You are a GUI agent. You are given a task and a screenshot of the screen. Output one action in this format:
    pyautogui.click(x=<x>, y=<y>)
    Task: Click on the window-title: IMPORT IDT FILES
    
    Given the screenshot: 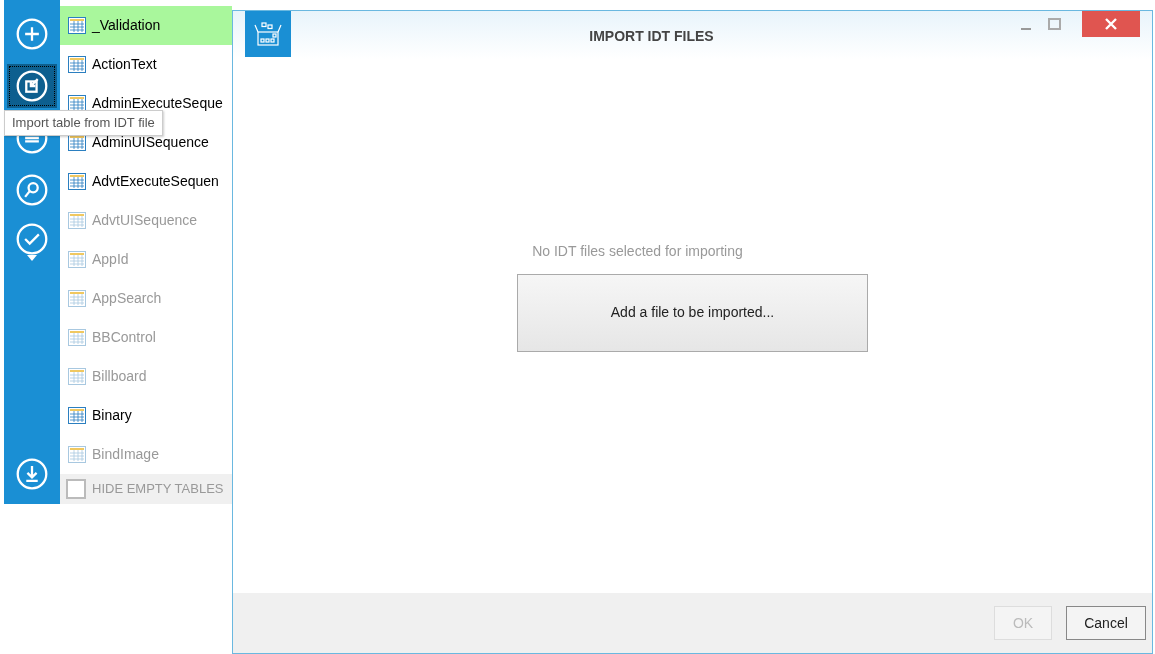 What is the action you would take?
    pyautogui.click(x=651, y=36)
    